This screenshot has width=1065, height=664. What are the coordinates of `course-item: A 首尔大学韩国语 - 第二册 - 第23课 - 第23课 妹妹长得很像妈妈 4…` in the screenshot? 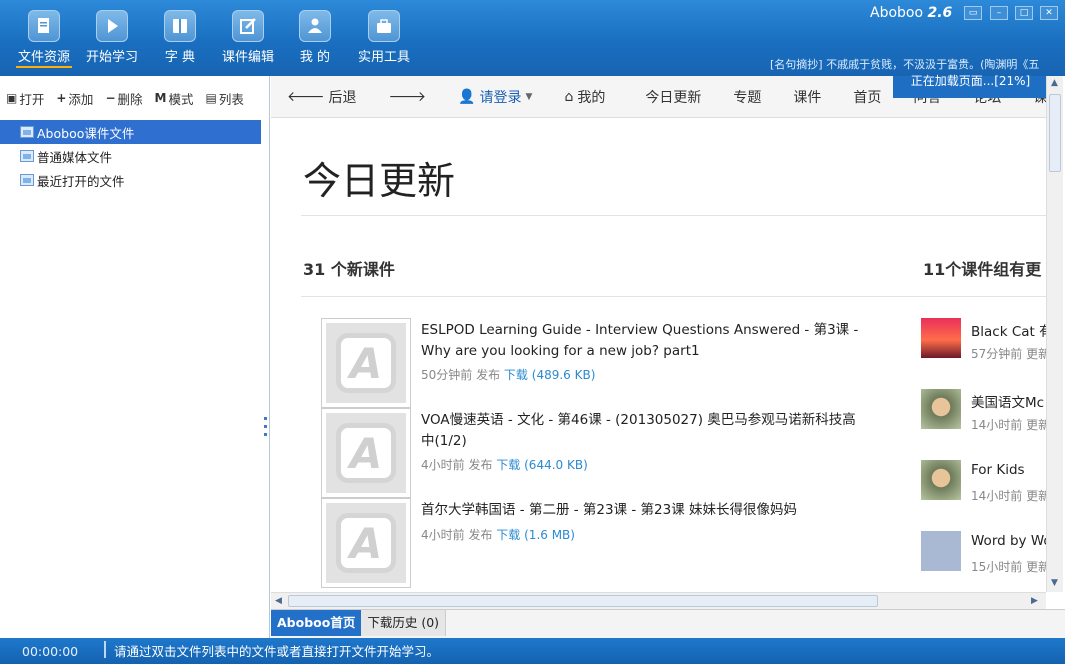 It's located at (591, 543).